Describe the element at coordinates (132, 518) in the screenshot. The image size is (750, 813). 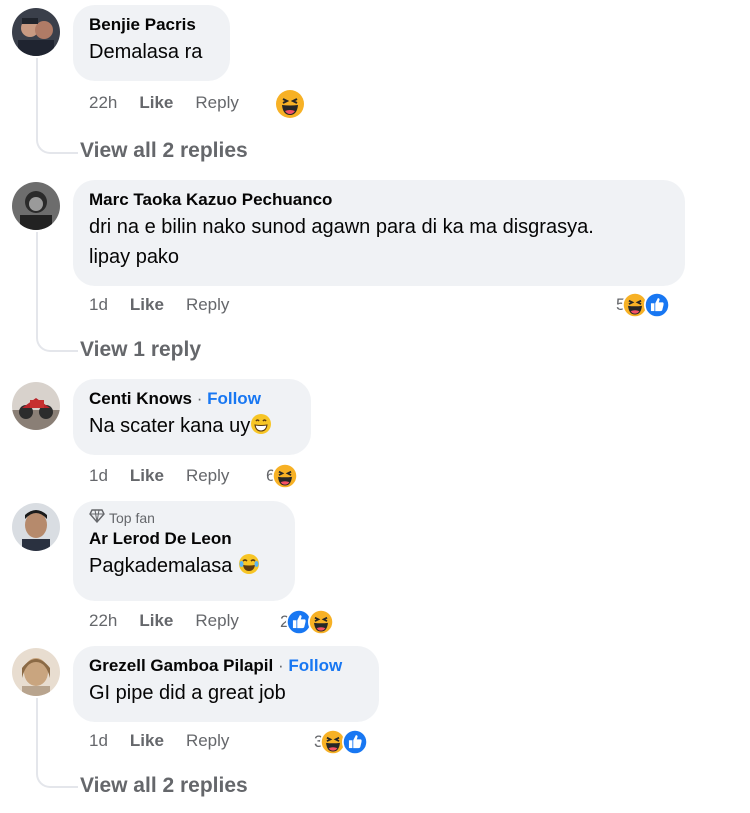
I see `top-fan-label: Top fan` at that location.